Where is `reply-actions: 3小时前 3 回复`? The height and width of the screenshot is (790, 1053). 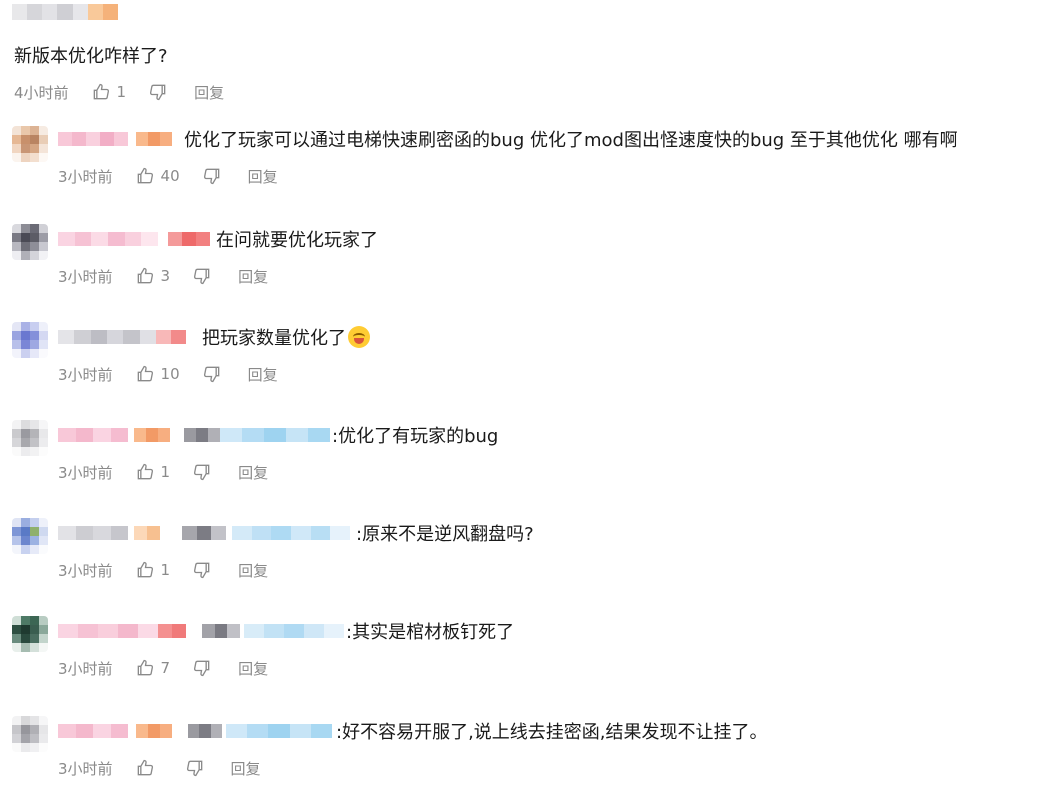
reply-actions: 3小时前 3 回复 is located at coordinates (163, 276).